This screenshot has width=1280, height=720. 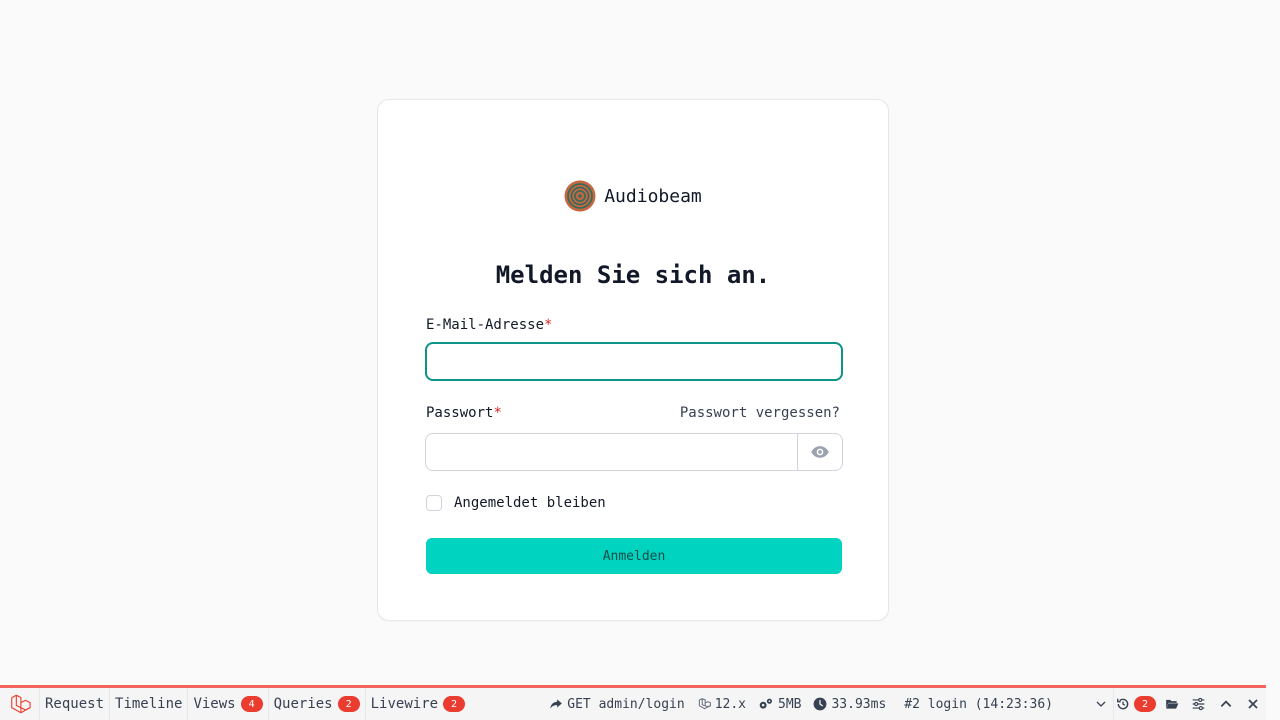 I want to click on eye-icon, so click(x=820, y=452).